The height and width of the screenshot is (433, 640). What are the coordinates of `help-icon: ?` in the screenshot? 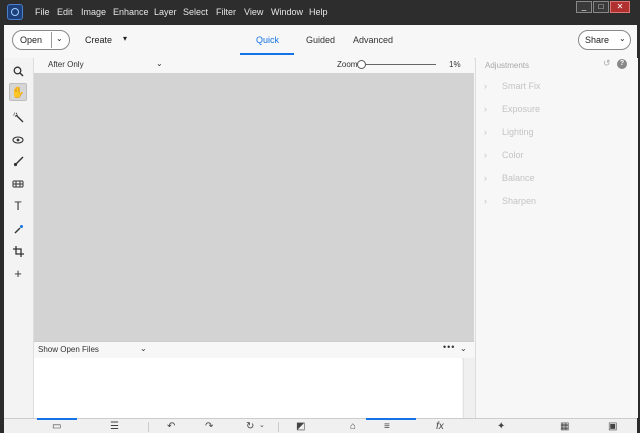 It's located at (622, 64).